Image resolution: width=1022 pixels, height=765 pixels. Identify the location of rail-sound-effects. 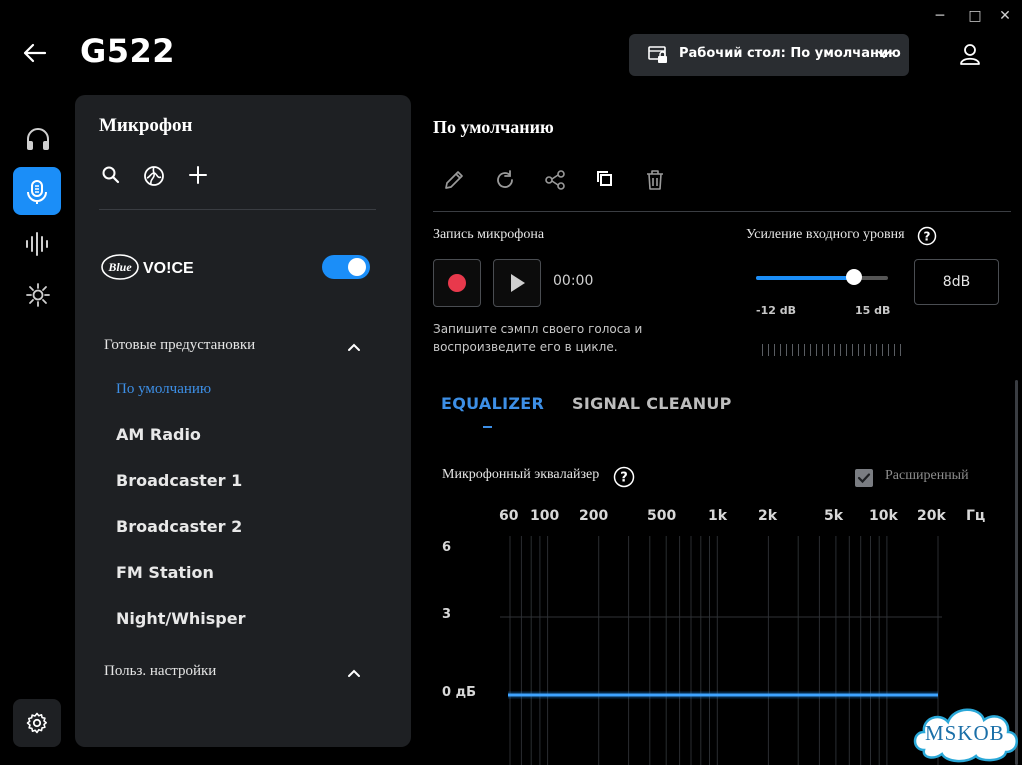
(37, 243).